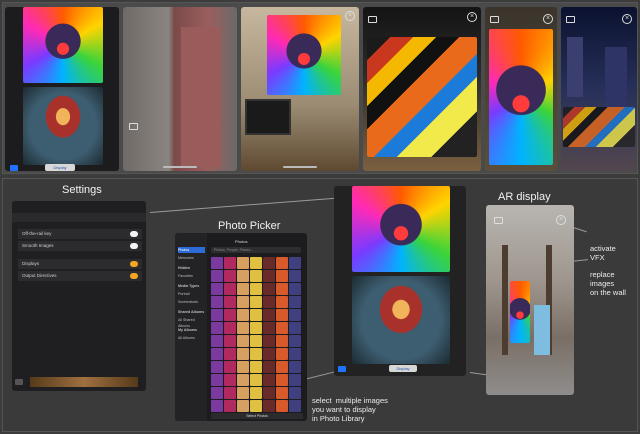  What do you see at coordinates (403, 368) in the screenshot?
I see `display-button: Display` at bounding box center [403, 368].